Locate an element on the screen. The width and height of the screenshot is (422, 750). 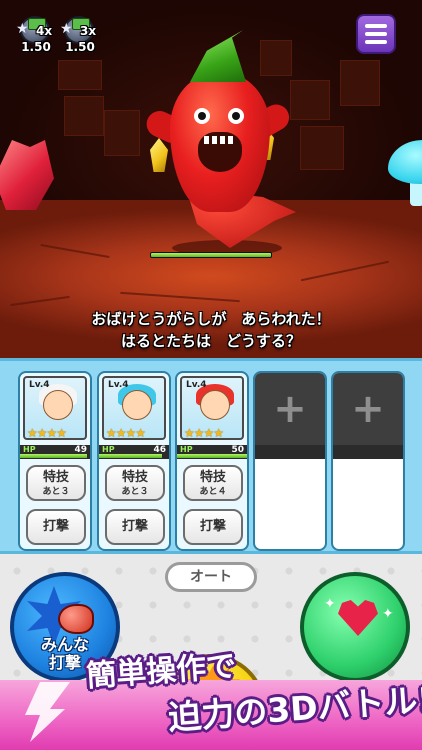
heal-button: ✦ ✦ is located at coordinates (355, 627).